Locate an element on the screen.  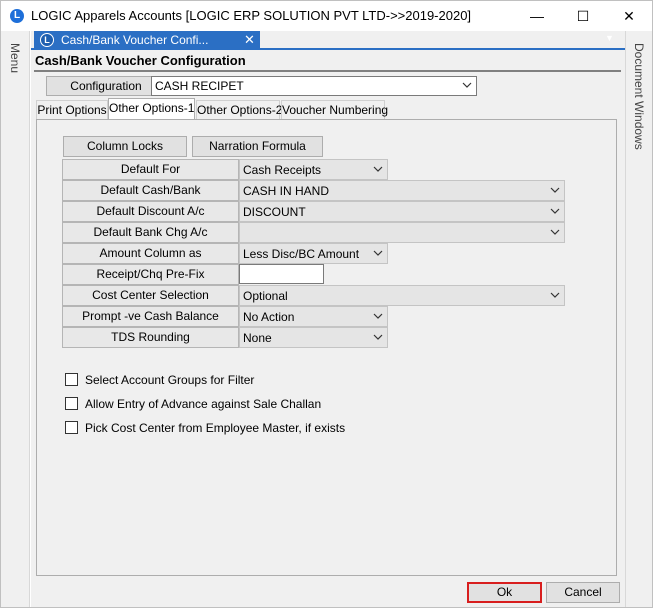
default-discount-value: DISCOUNT is located at coordinates (274, 212).